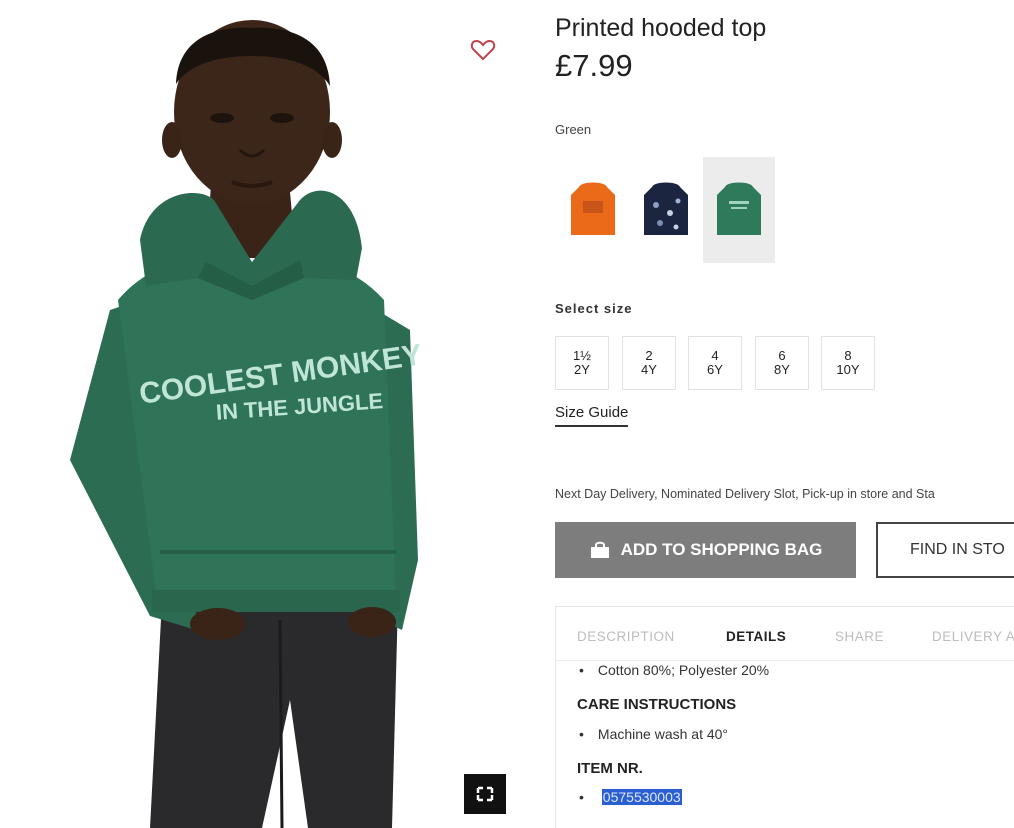 Image resolution: width=1014 pixels, height=828 pixels. I want to click on size-option-2y: 1½ 2Y, so click(582, 363).